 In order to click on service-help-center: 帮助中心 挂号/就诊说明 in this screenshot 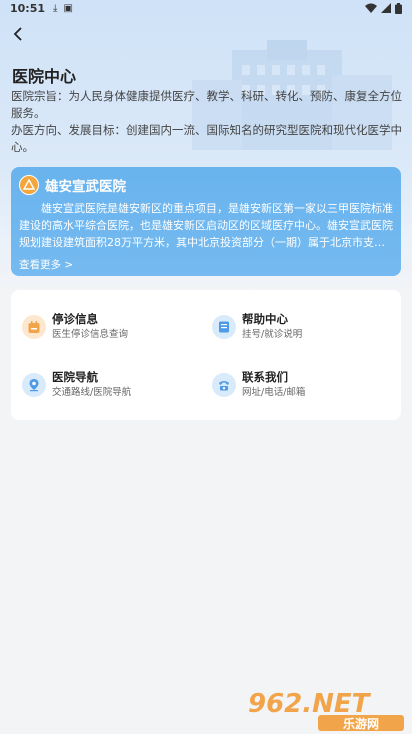, I will do `click(257, 326)`.